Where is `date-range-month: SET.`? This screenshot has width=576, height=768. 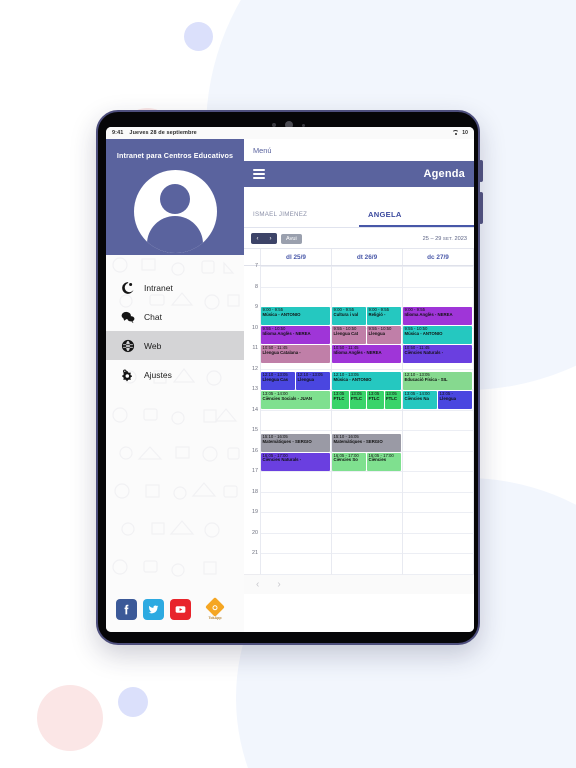 date-range-month: SET. is located at coordinates (447, 238).